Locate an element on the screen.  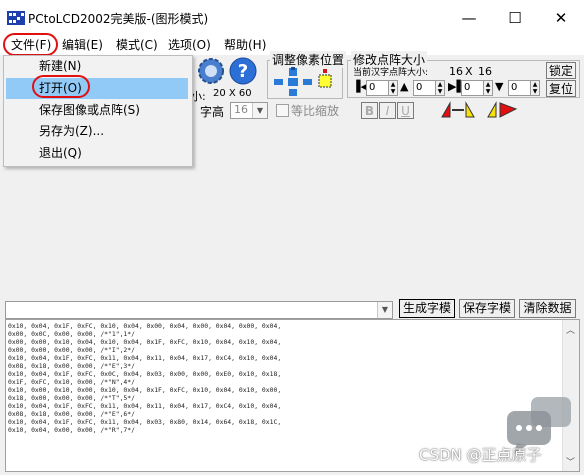
file-dropdown-menu: 新建(N) 打开(O) 保存图像或点阵(S) 另存为(Z)... 退出(Q) is located at coordinates (98, 111).